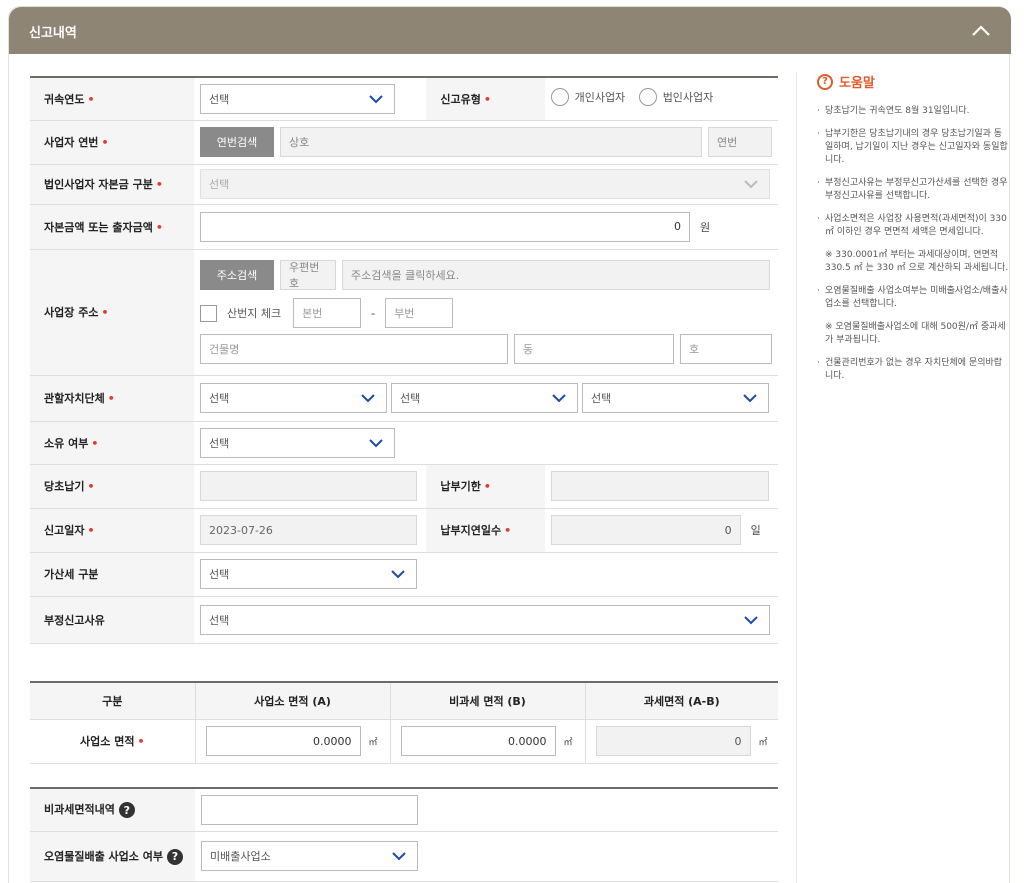  Describe the element at coordinates (292, 700) in the screenshot. I see `area-header-business: 사업소 면적 (A)` at that location.